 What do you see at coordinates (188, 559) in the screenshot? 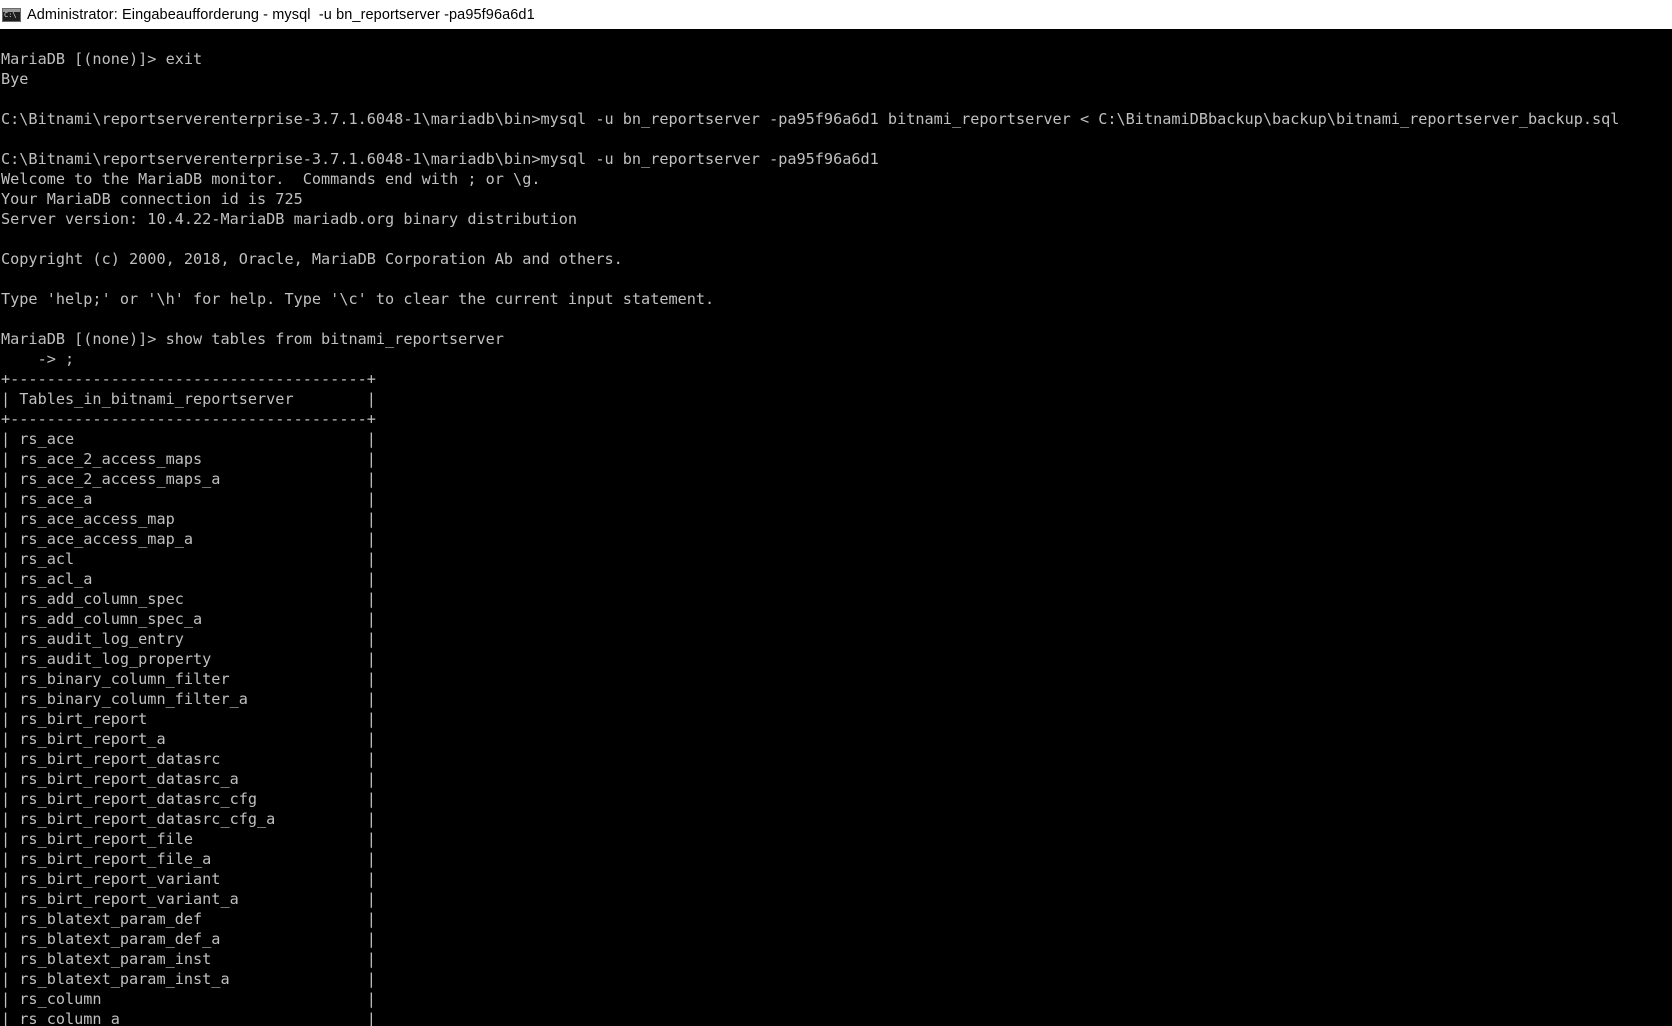
I see `console-line: | rs_acl |` at bounding box center [188, 559].